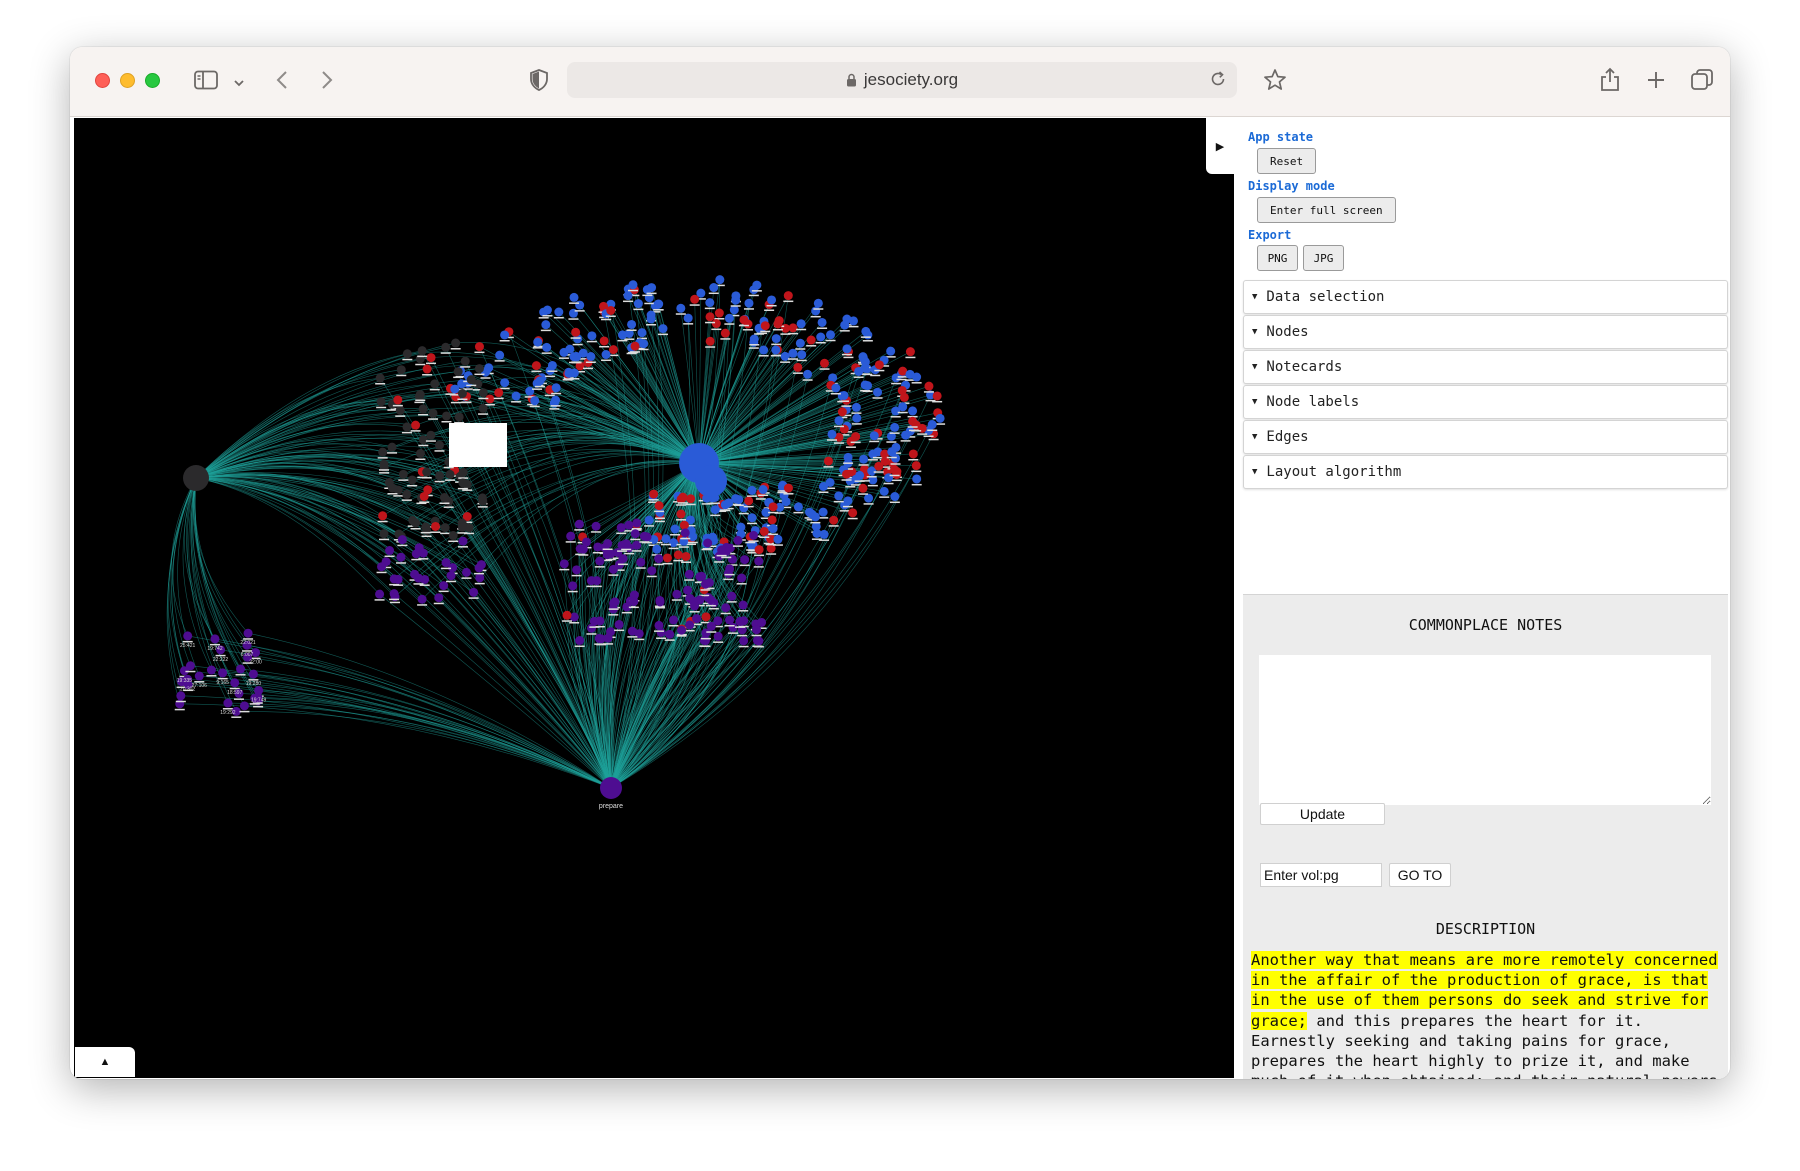  Describe the element at coordinates (1485, 437) in the screenshot. I see `folder-edges: ▼ Edges` at that location.